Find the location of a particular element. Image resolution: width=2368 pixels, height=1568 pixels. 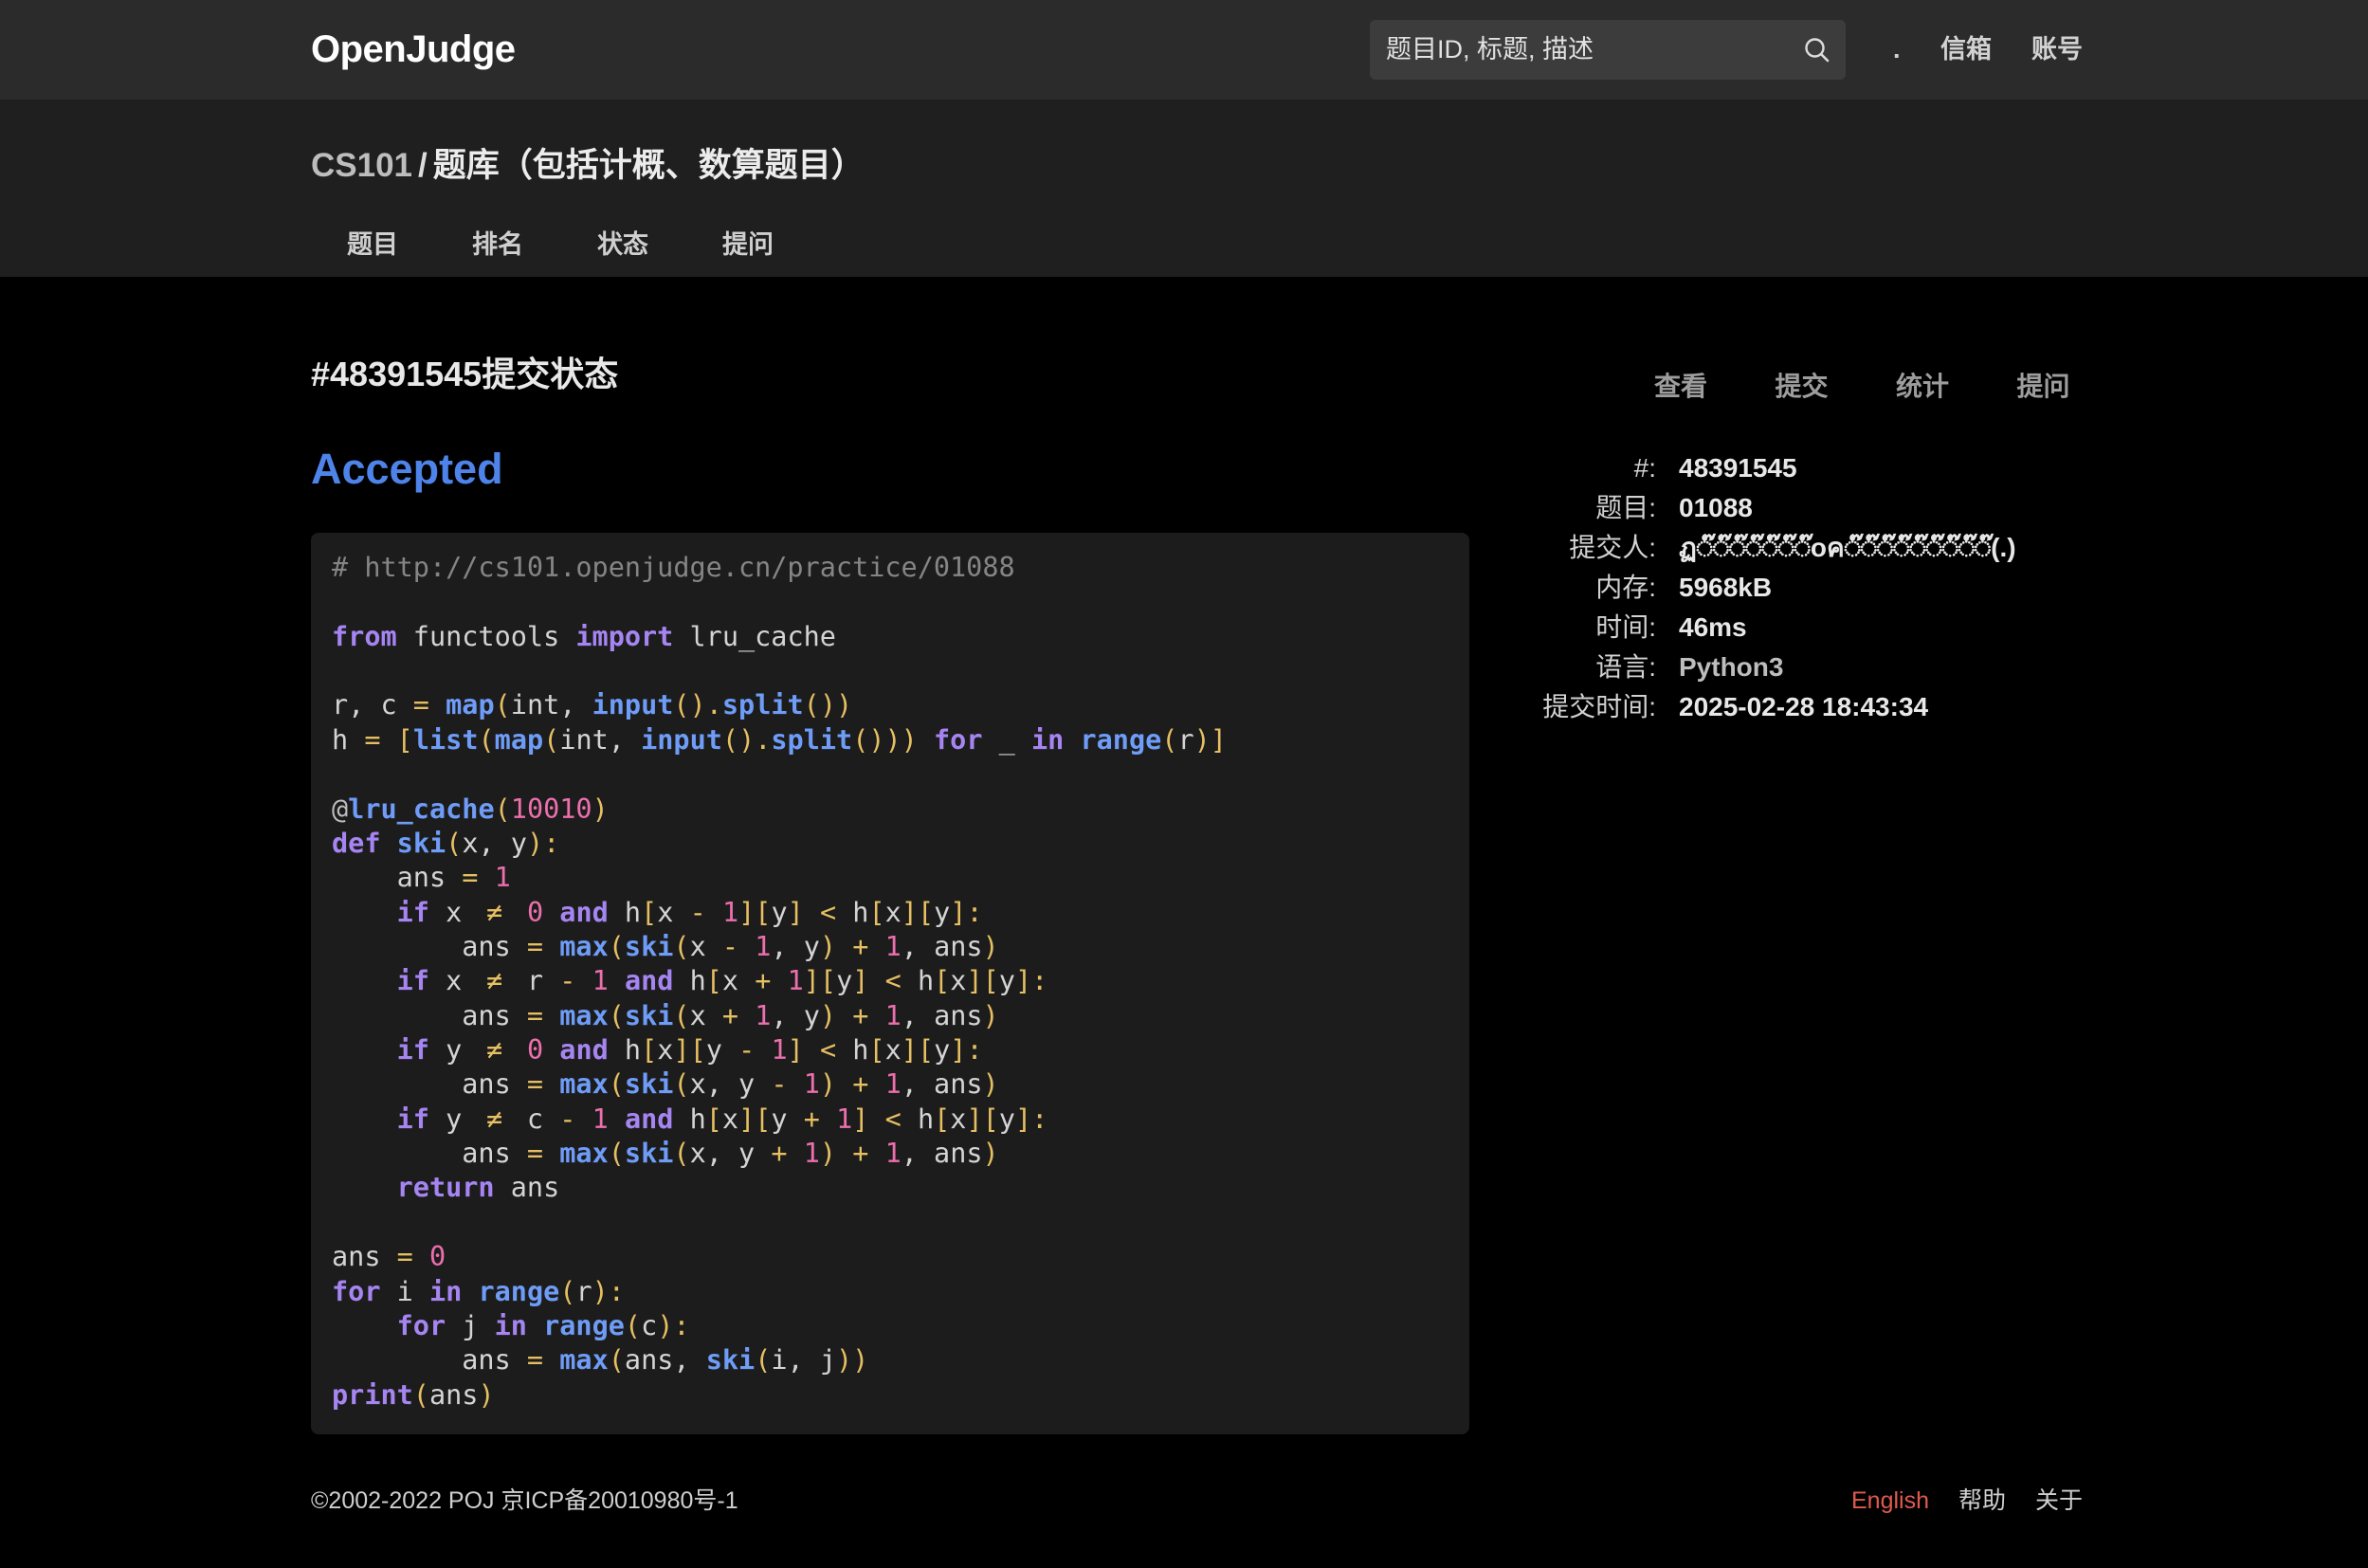

action-statistics: 统计 is located at coordinates (1922, 387).